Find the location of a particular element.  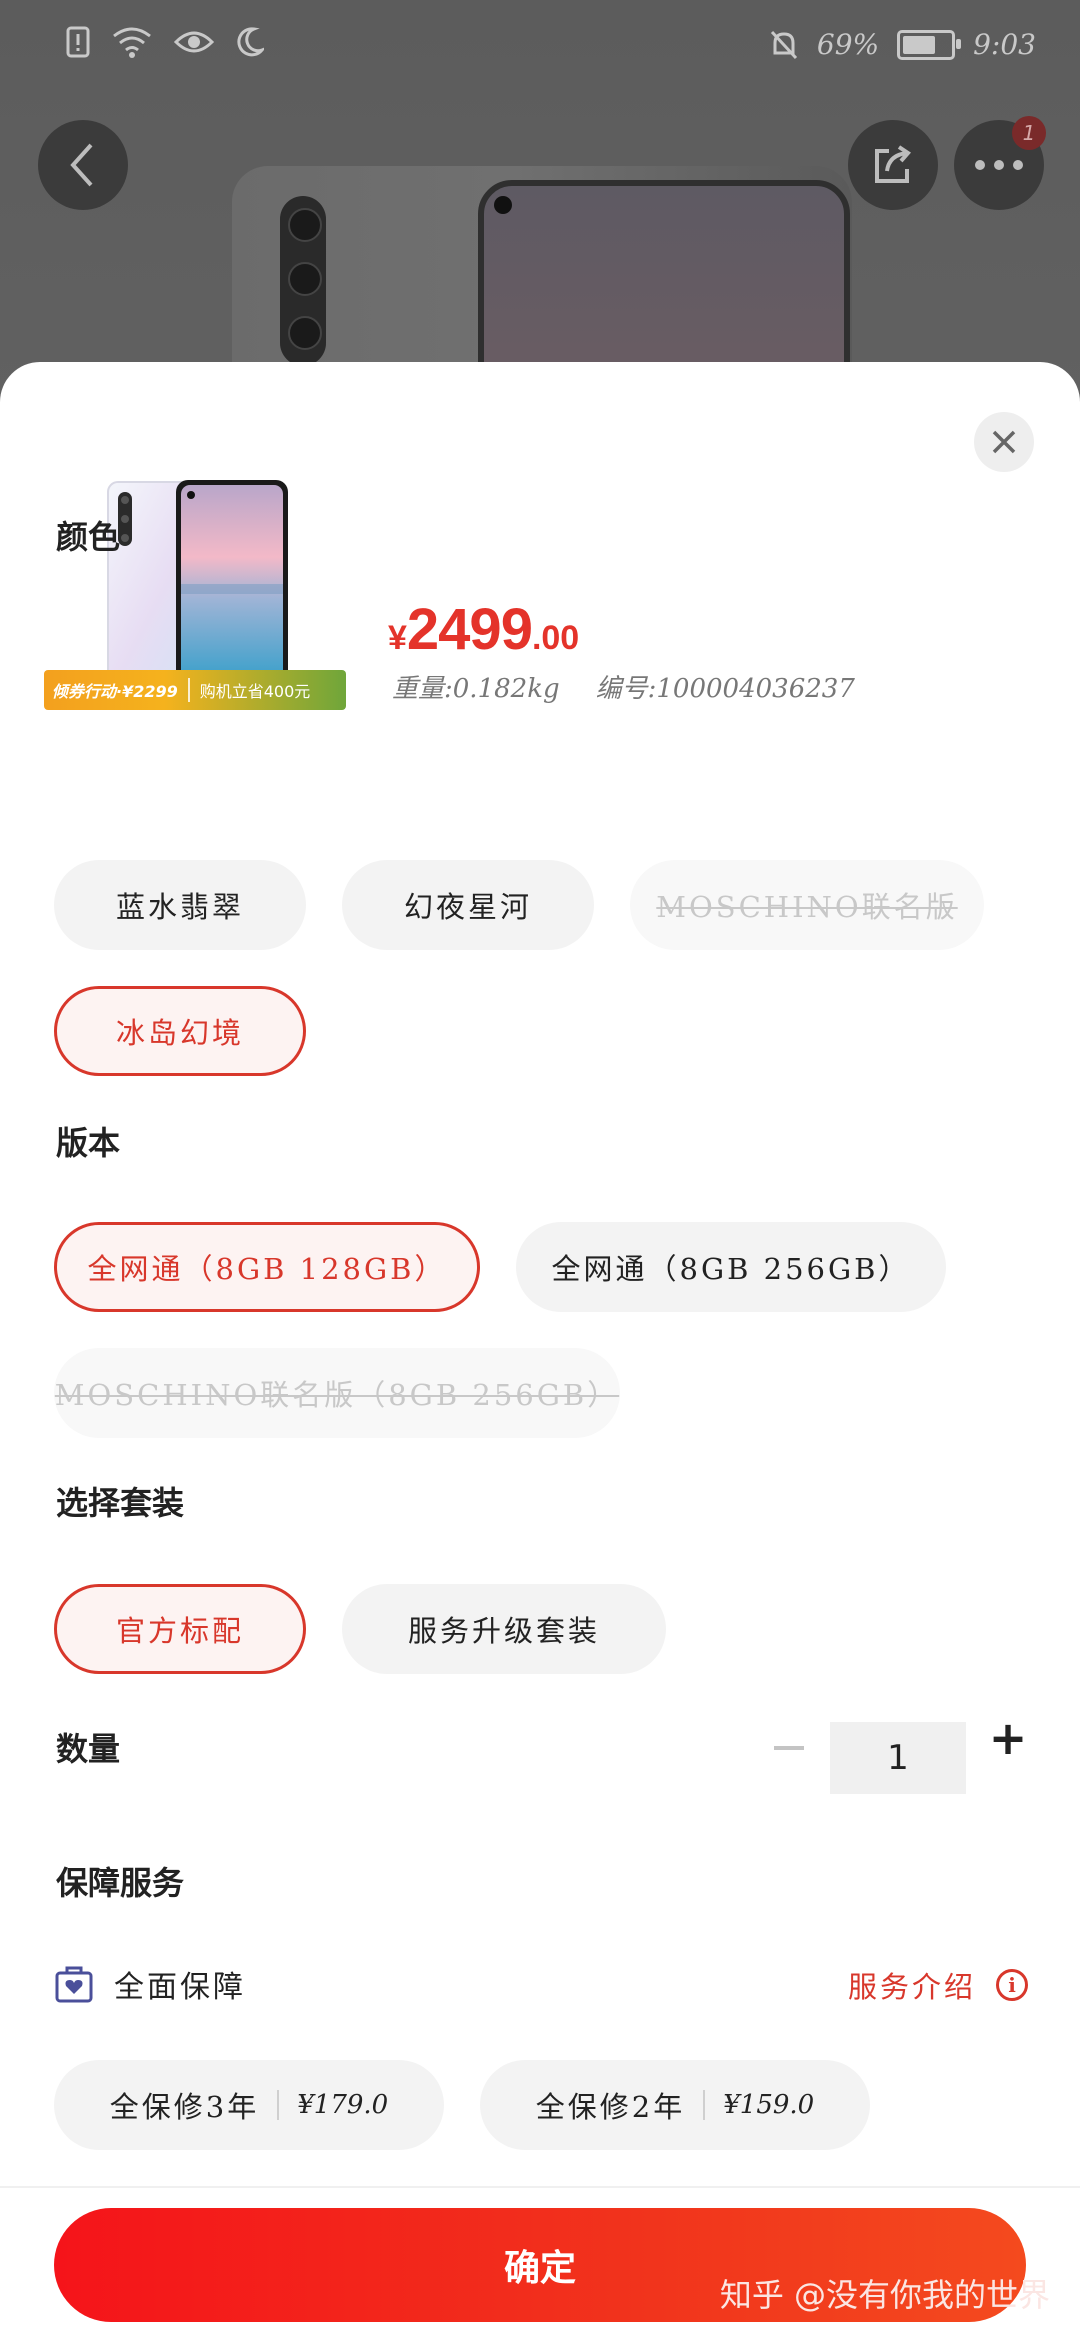

warranty-option: 全保修3年 ¥179.0 is located at coordinates (249, 2105).